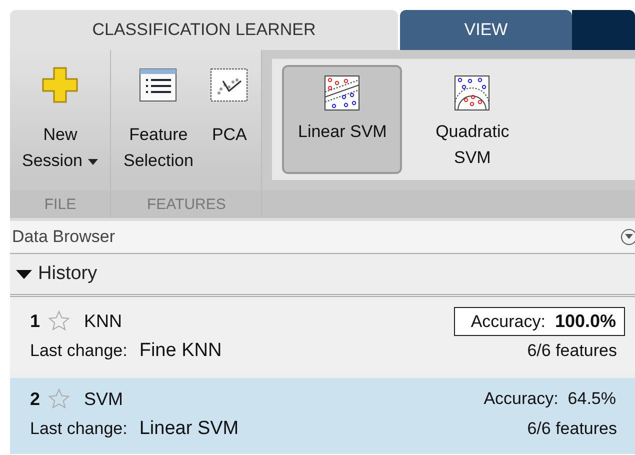  Describe the element at coordinates (549, 399) in the screenshot. I see `accuracy-label: Accuracy: 64.5%` at that location.